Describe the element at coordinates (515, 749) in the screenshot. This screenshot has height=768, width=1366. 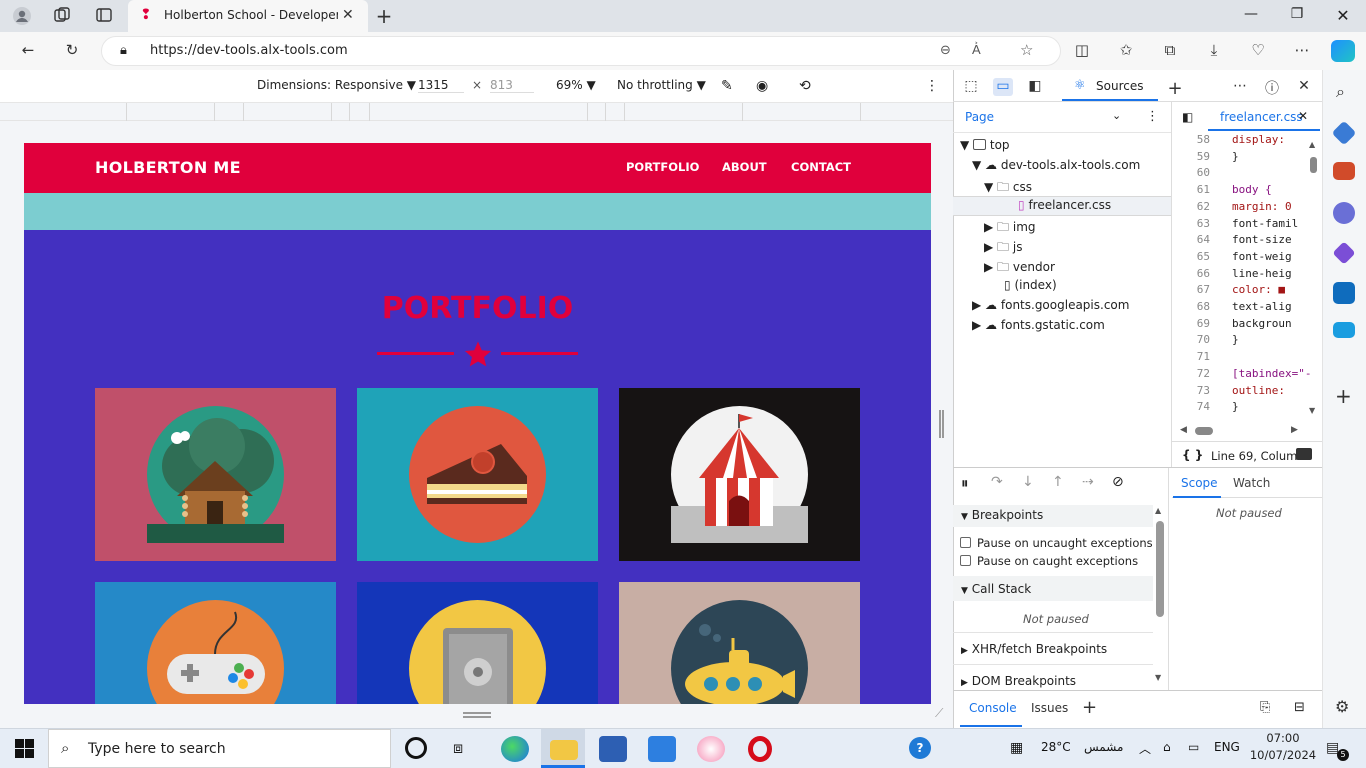
I see `edge-taskbar-icon` at that location.